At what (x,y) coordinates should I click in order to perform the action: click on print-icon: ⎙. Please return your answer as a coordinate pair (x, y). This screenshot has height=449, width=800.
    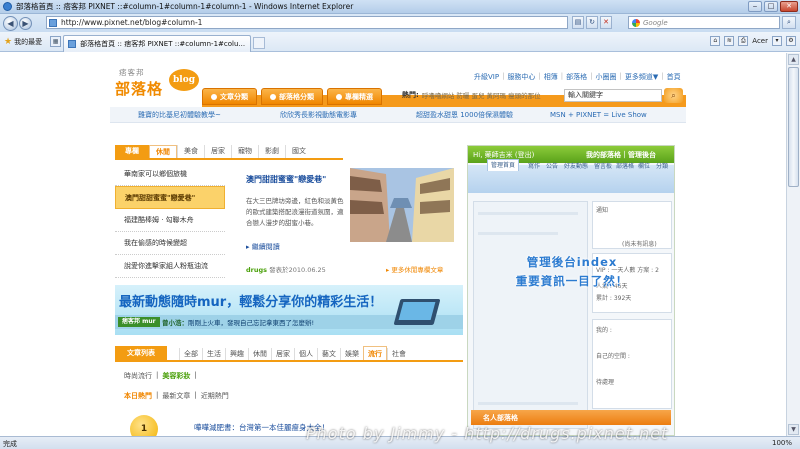
    Looking at the image, I should click on (743, 41).